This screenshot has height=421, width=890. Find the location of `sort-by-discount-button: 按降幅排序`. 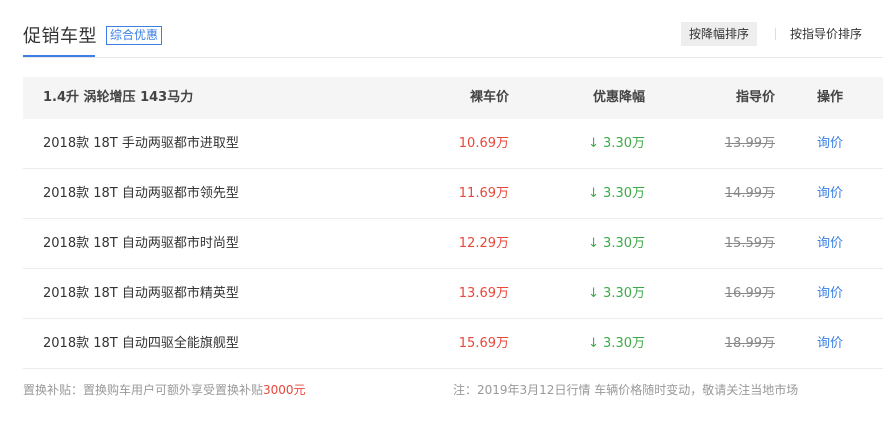

sort-by-discount-button: 按降幅排序 is located at coordinates (719, 34).